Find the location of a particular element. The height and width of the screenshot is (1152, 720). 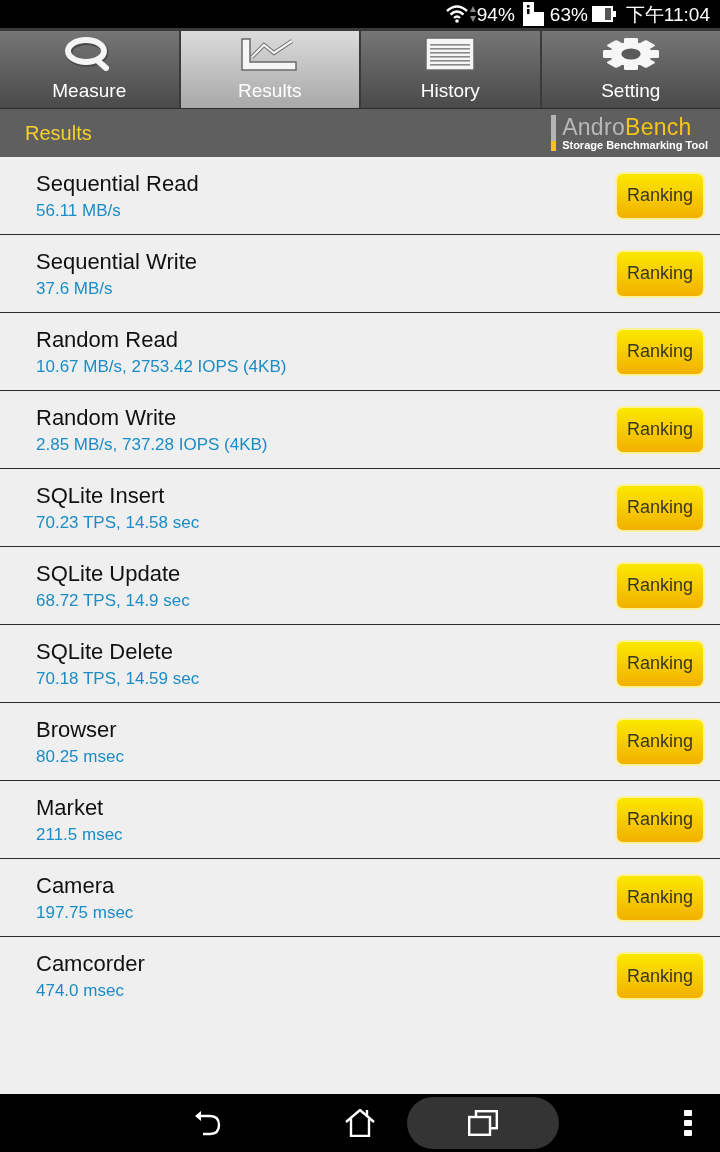

test-result: 474.0 msec is located at coordinates (80, 991).